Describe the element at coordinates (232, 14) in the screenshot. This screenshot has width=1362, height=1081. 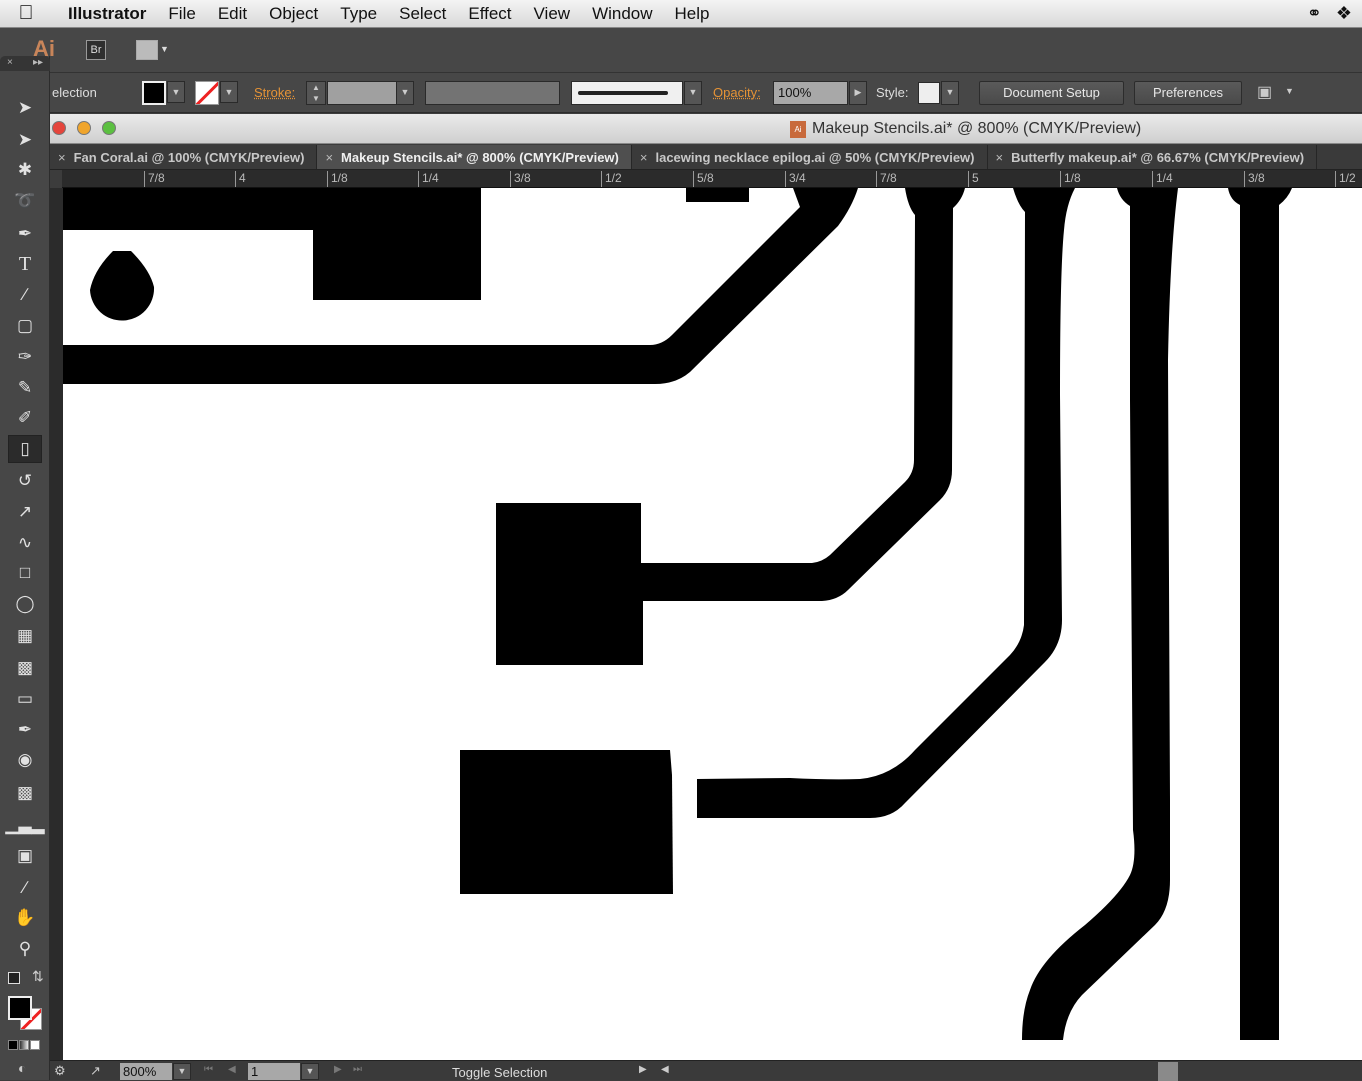
I see `menu-edit: Edit` at that location.